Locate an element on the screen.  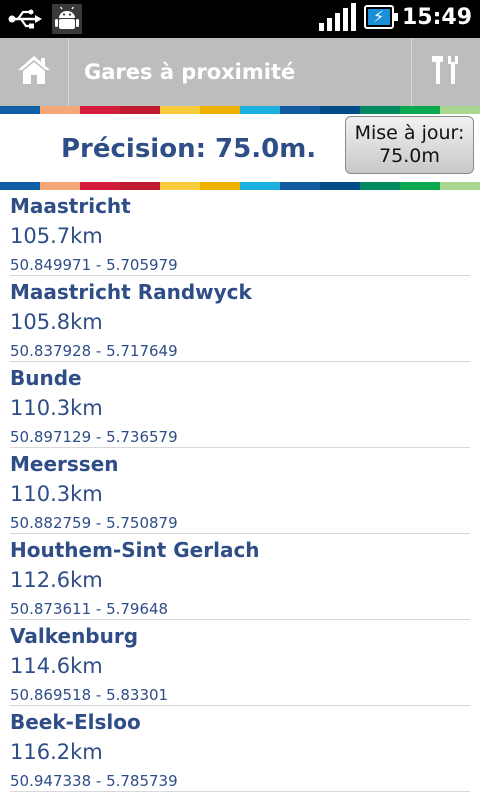
home-button is located at coordinates (34, 72).